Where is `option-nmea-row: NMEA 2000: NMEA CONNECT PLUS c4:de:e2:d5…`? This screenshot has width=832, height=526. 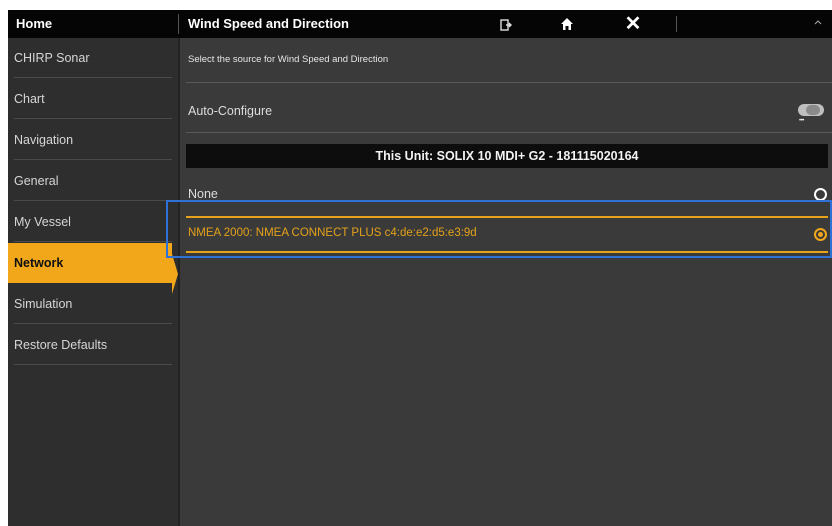
option-nmea-row: NMEA 2000: NMEA CONNECT PLUS c4:de:e2:d5… is located at coordinates (507, 235).